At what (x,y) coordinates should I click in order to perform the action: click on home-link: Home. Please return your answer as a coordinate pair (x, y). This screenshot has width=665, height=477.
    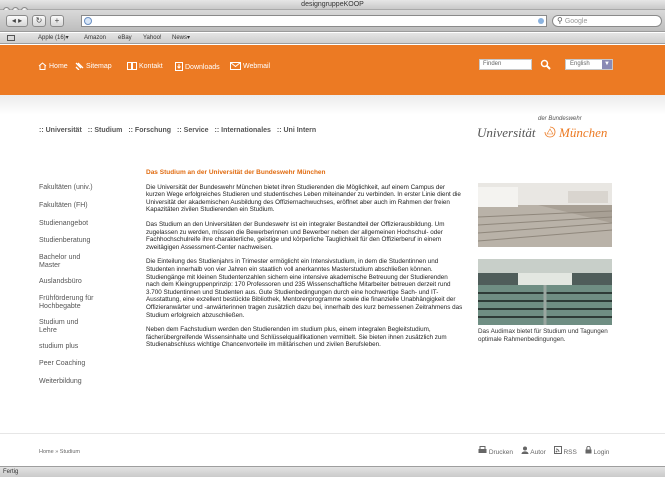
    Looking at the image, I should click on (53, 66).